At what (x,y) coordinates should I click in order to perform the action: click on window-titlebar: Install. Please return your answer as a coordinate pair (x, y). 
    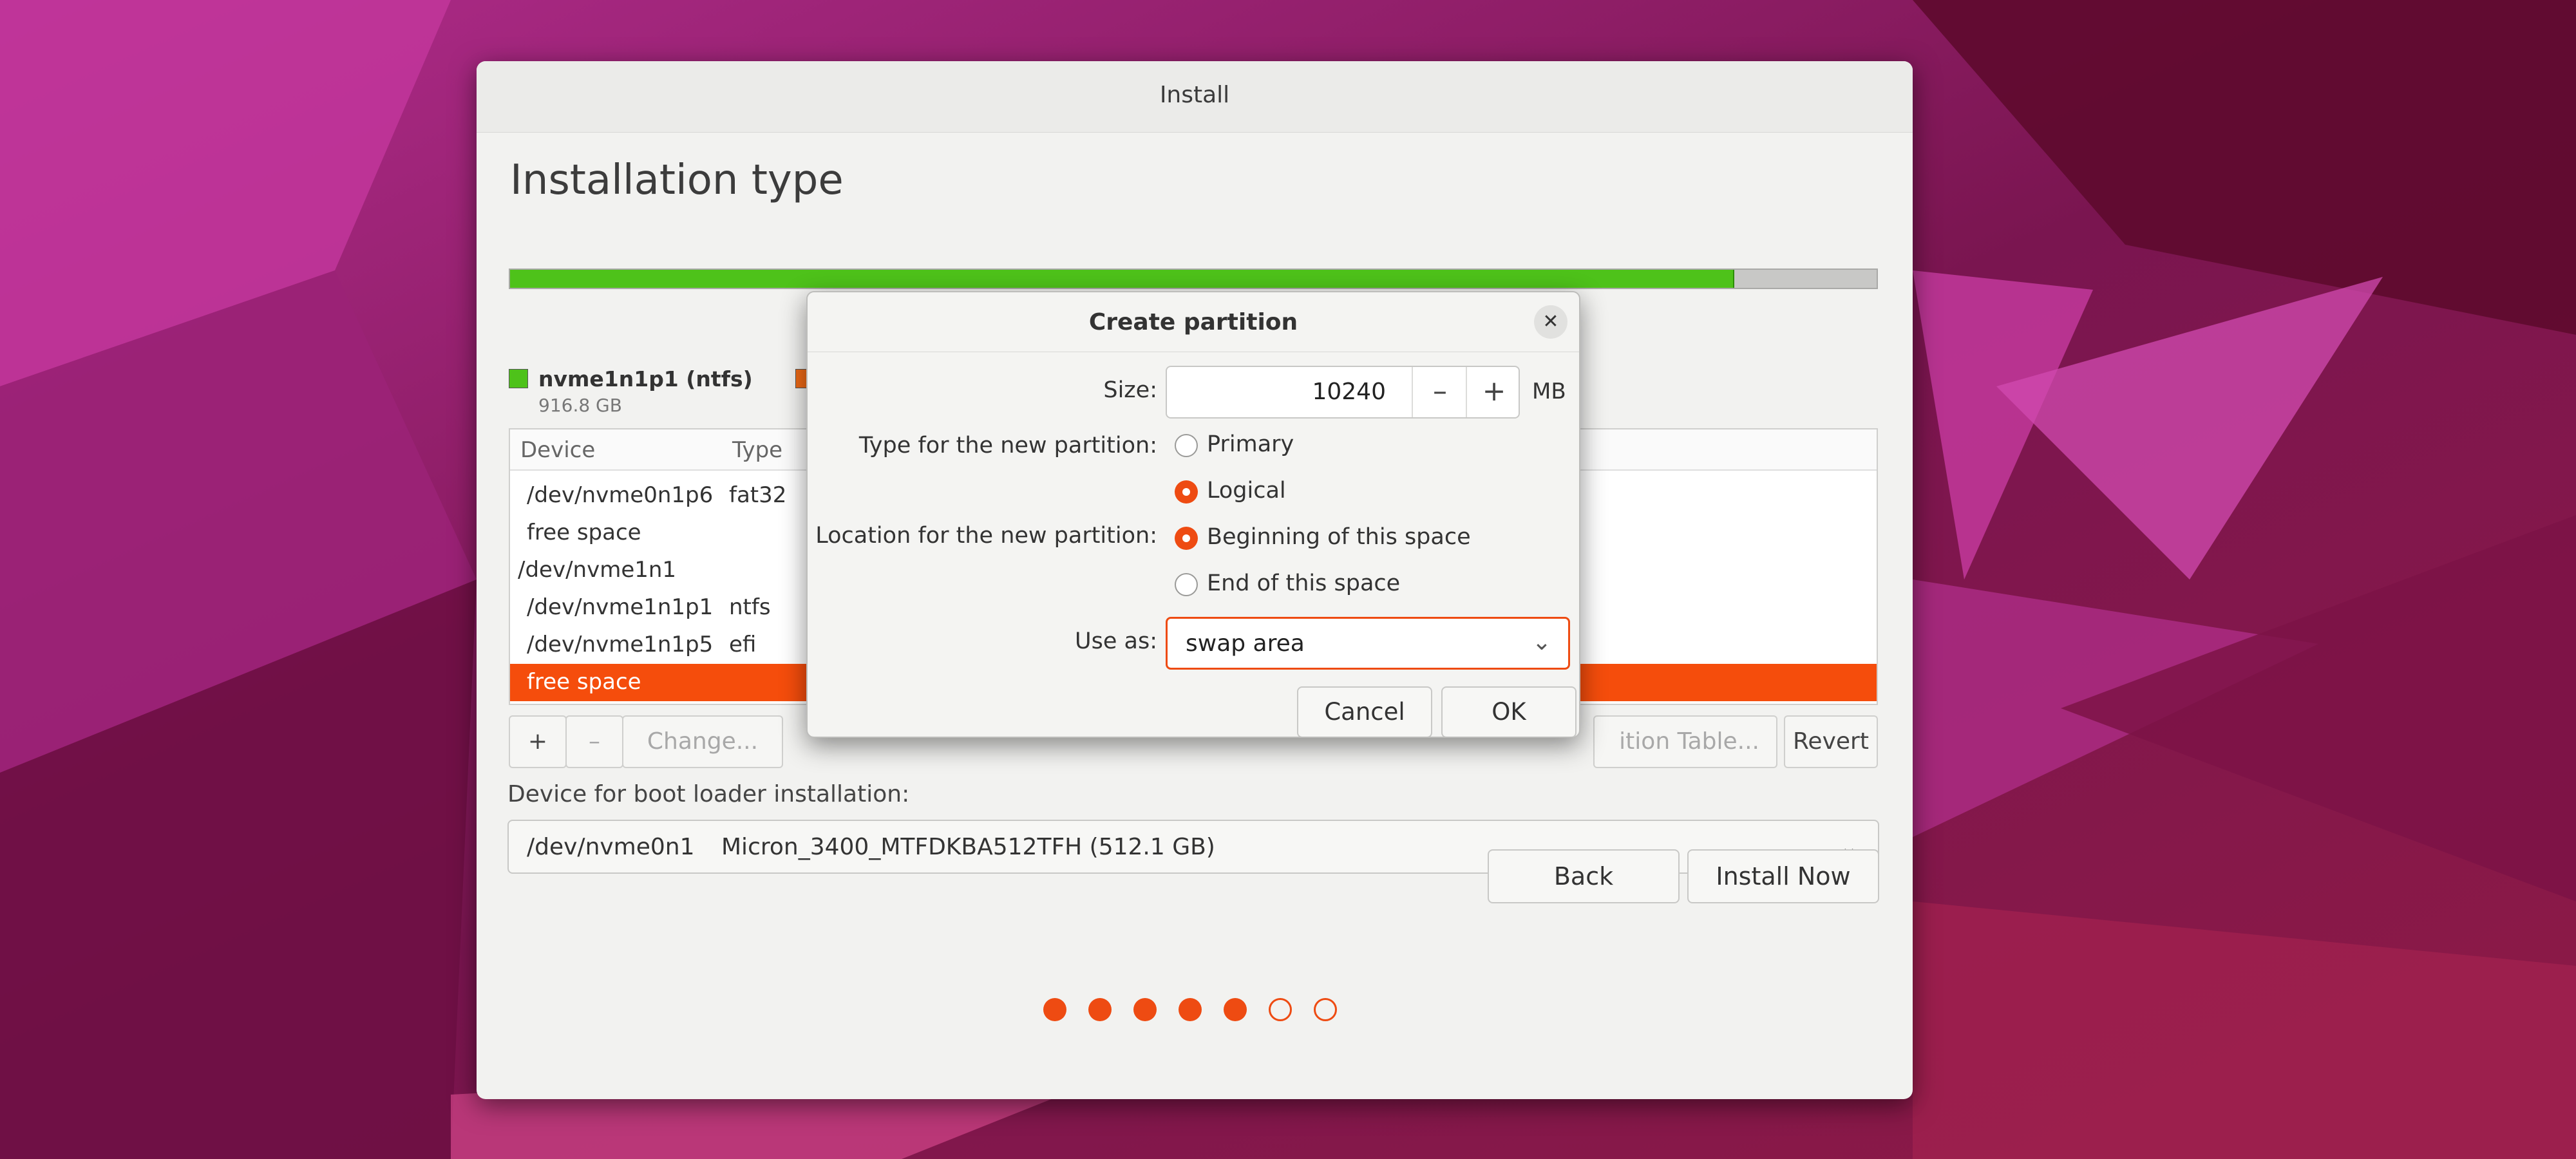
    Looking at the image, I should click on (1195, 97).